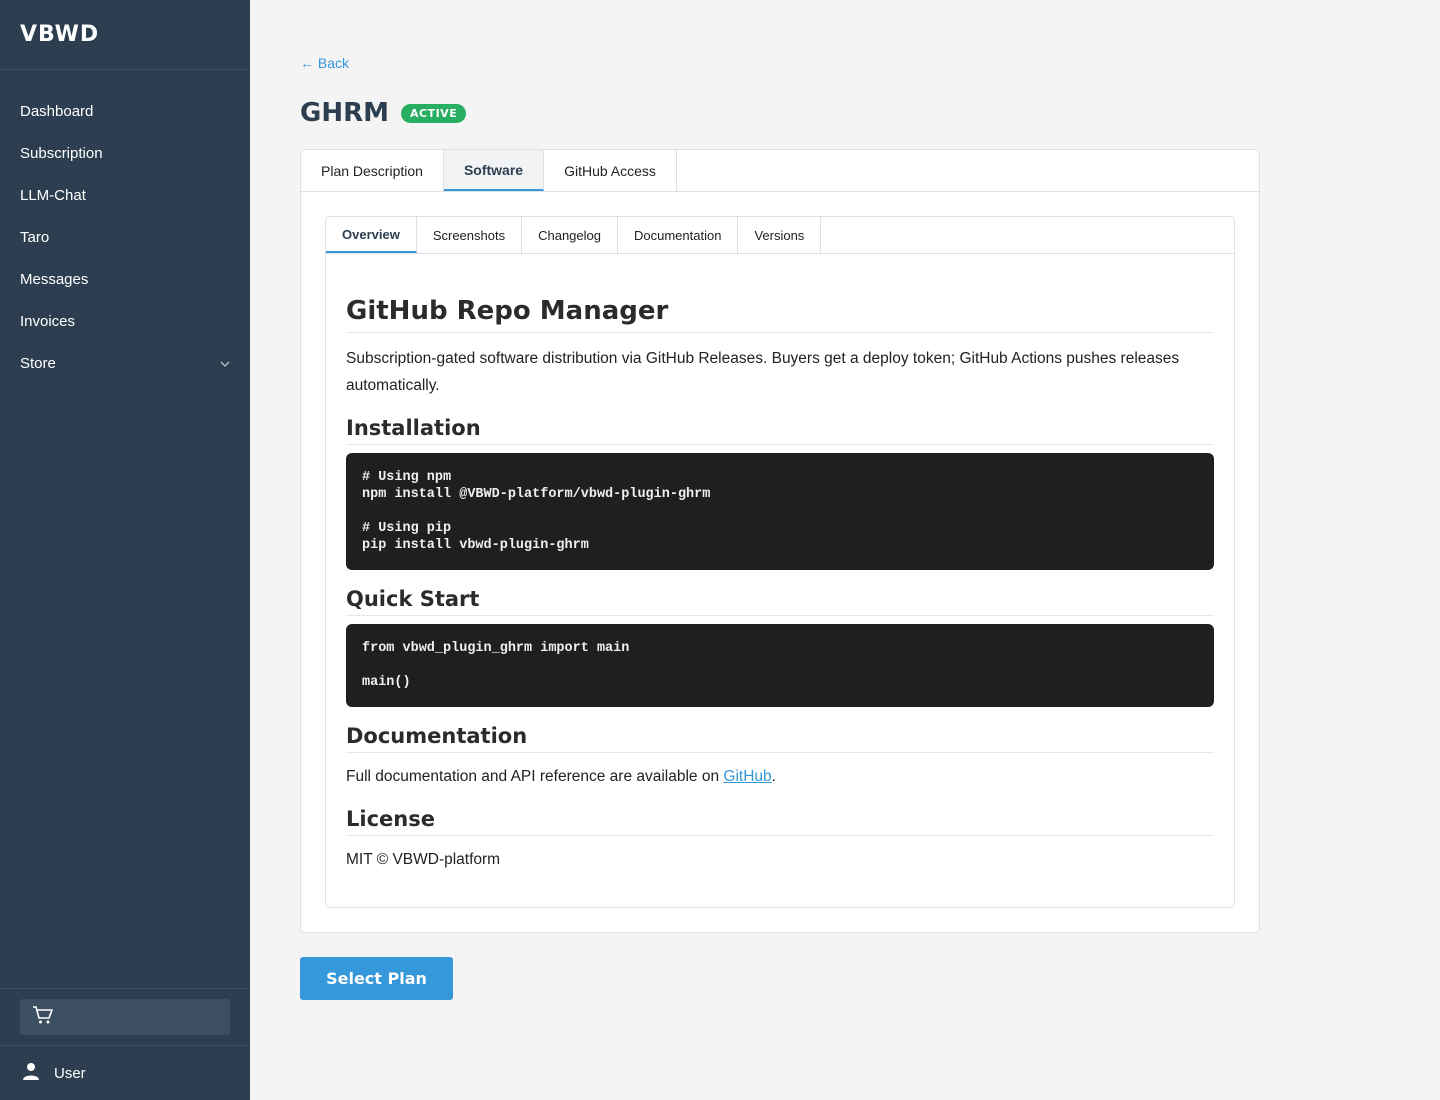 The image size is (1440, 1100). I want to click on back-link: ← Back, so click(324, 63).